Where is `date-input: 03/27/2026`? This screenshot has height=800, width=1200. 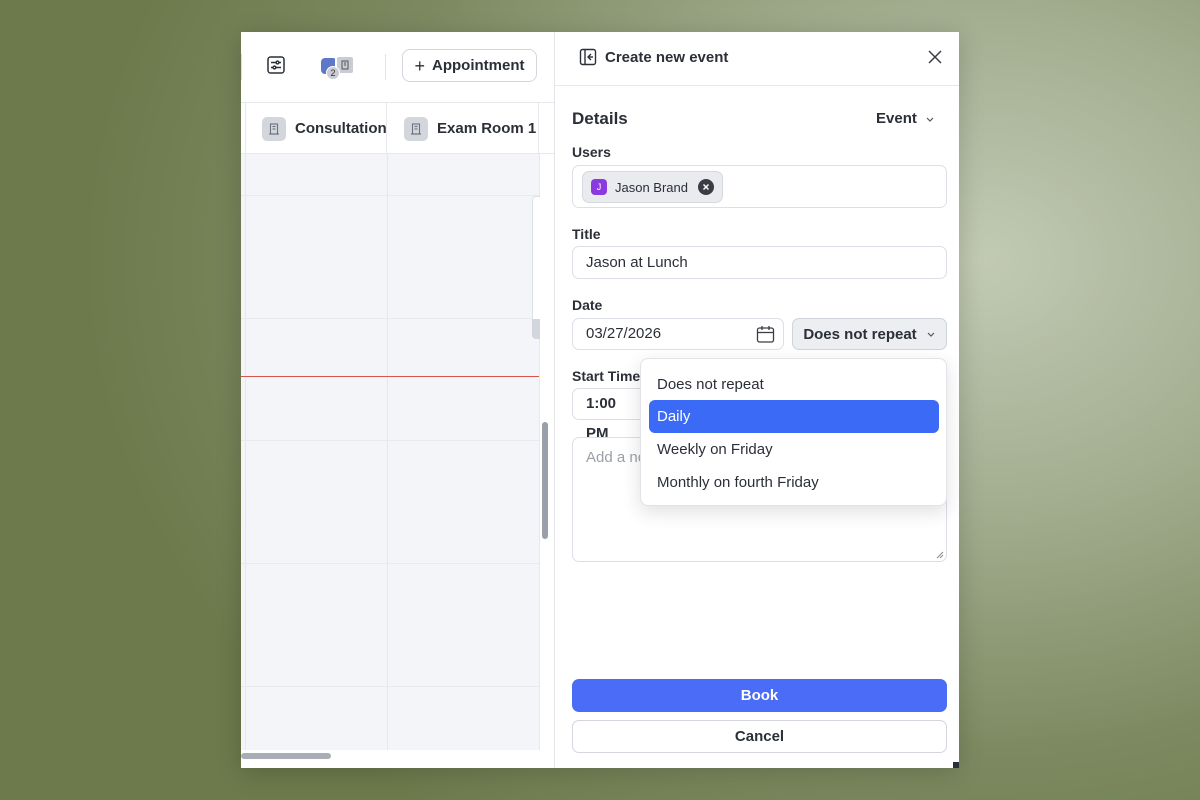
date-input: 03/27/2026 is located at coordinates (678, 334).